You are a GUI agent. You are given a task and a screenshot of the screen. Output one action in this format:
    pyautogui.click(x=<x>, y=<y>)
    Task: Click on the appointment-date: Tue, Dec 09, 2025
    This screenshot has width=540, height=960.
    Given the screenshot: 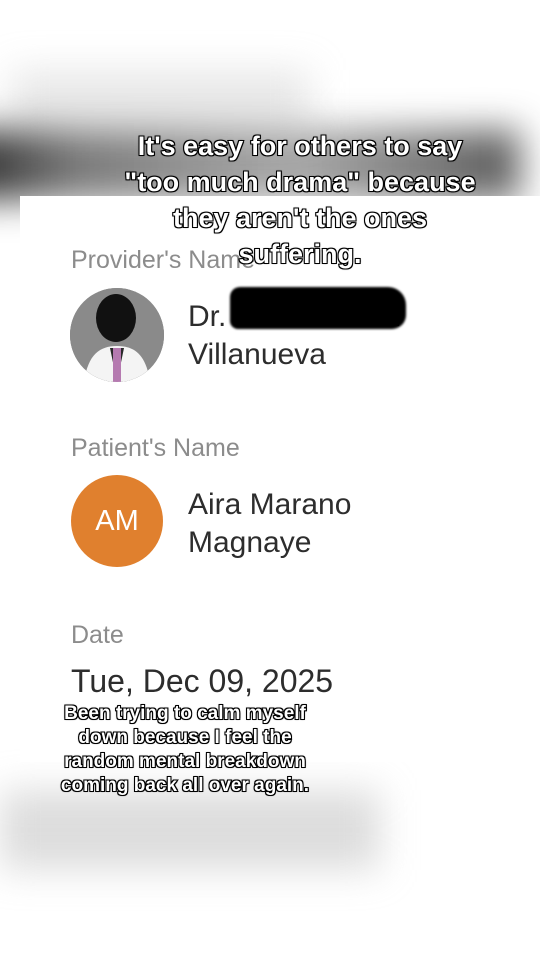 What is the action you would take?
    pyautogui.click(x=202, y=681)
    